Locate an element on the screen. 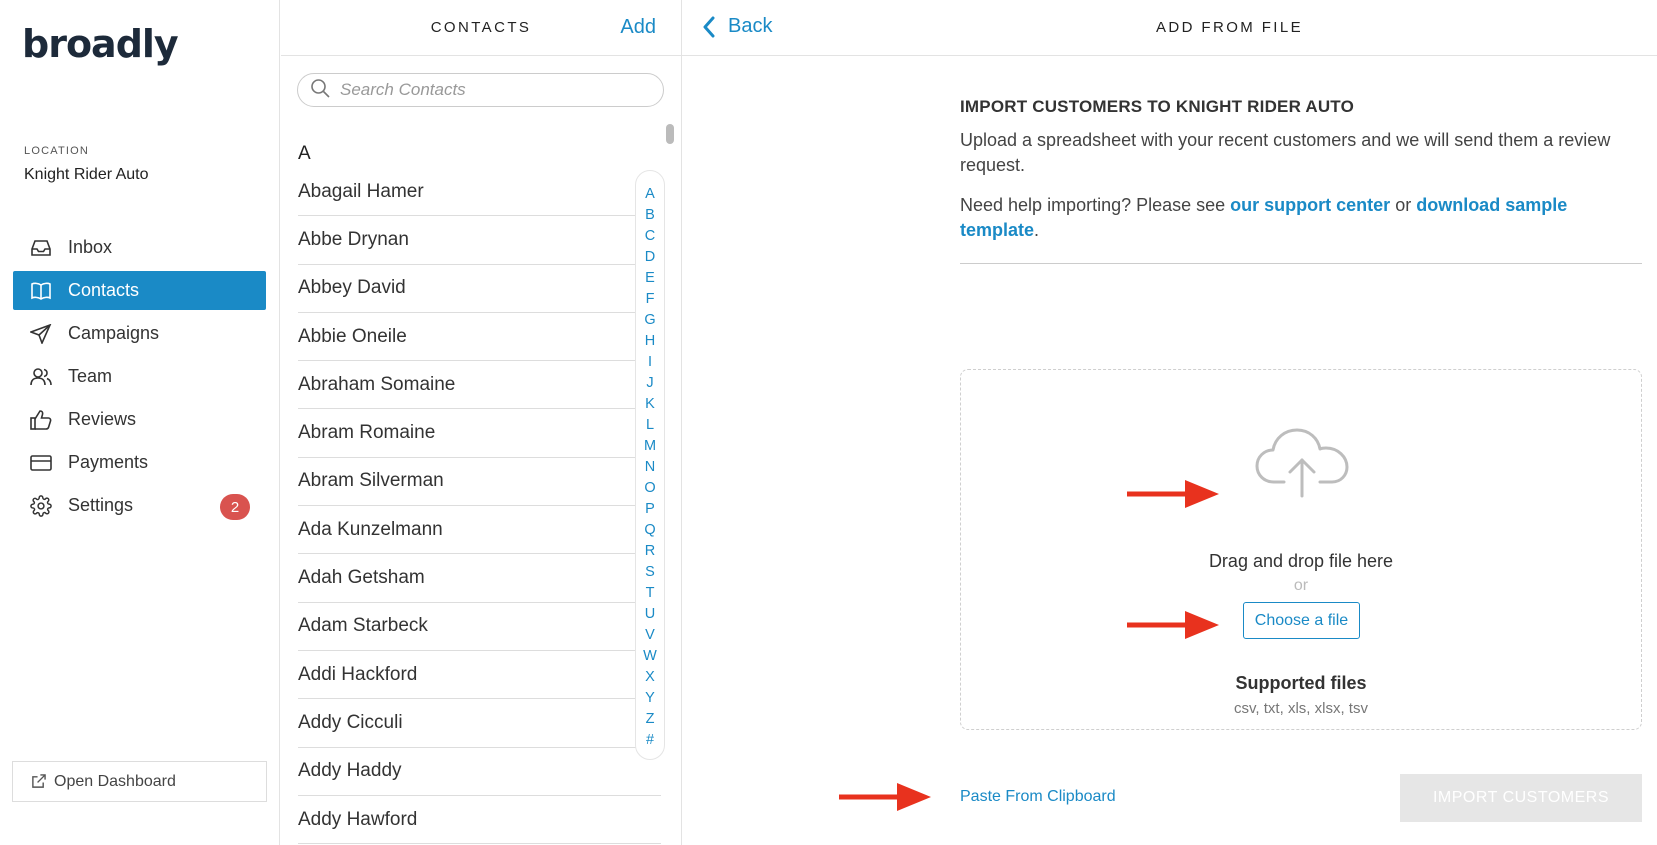 The image size is (1657, 845). alphabet-index-letter: E is located at coordinates (650, 278).